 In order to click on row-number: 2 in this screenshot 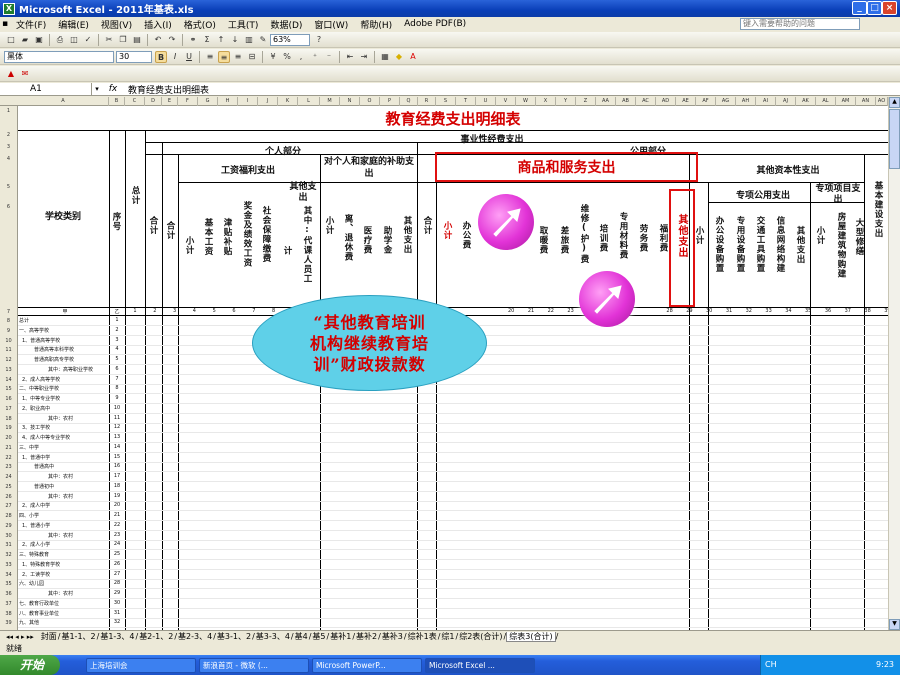, I will do `click(8, 135)`.